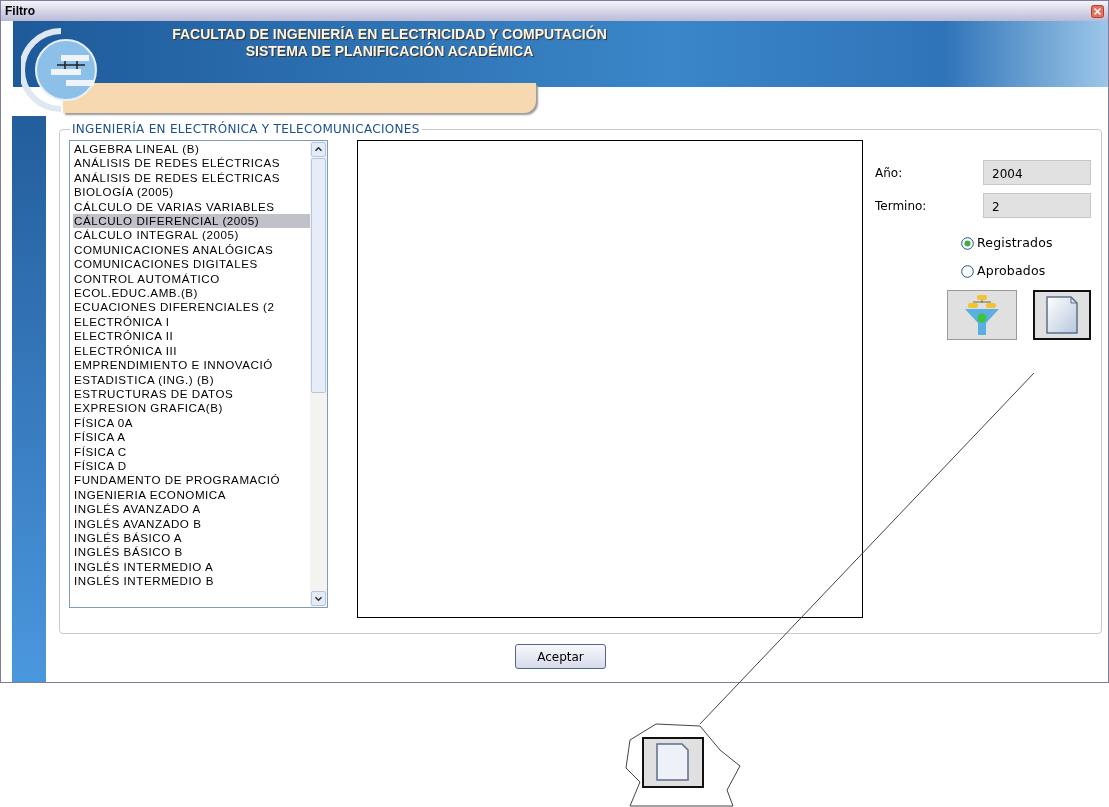 The image size is (1109, 807). I want to click on scrollbar, so click(318, 374).